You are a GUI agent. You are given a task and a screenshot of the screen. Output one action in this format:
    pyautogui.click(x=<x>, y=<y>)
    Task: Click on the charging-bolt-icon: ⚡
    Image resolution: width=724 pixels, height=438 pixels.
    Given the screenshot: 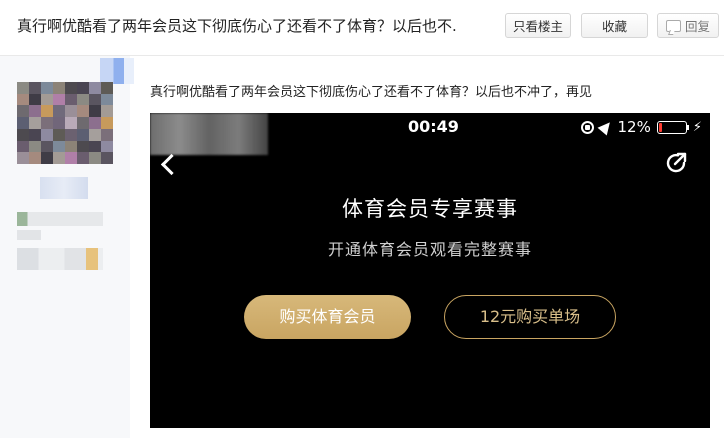 What is the action you would take?
    pyautogui.click(x=697, y=127)
    